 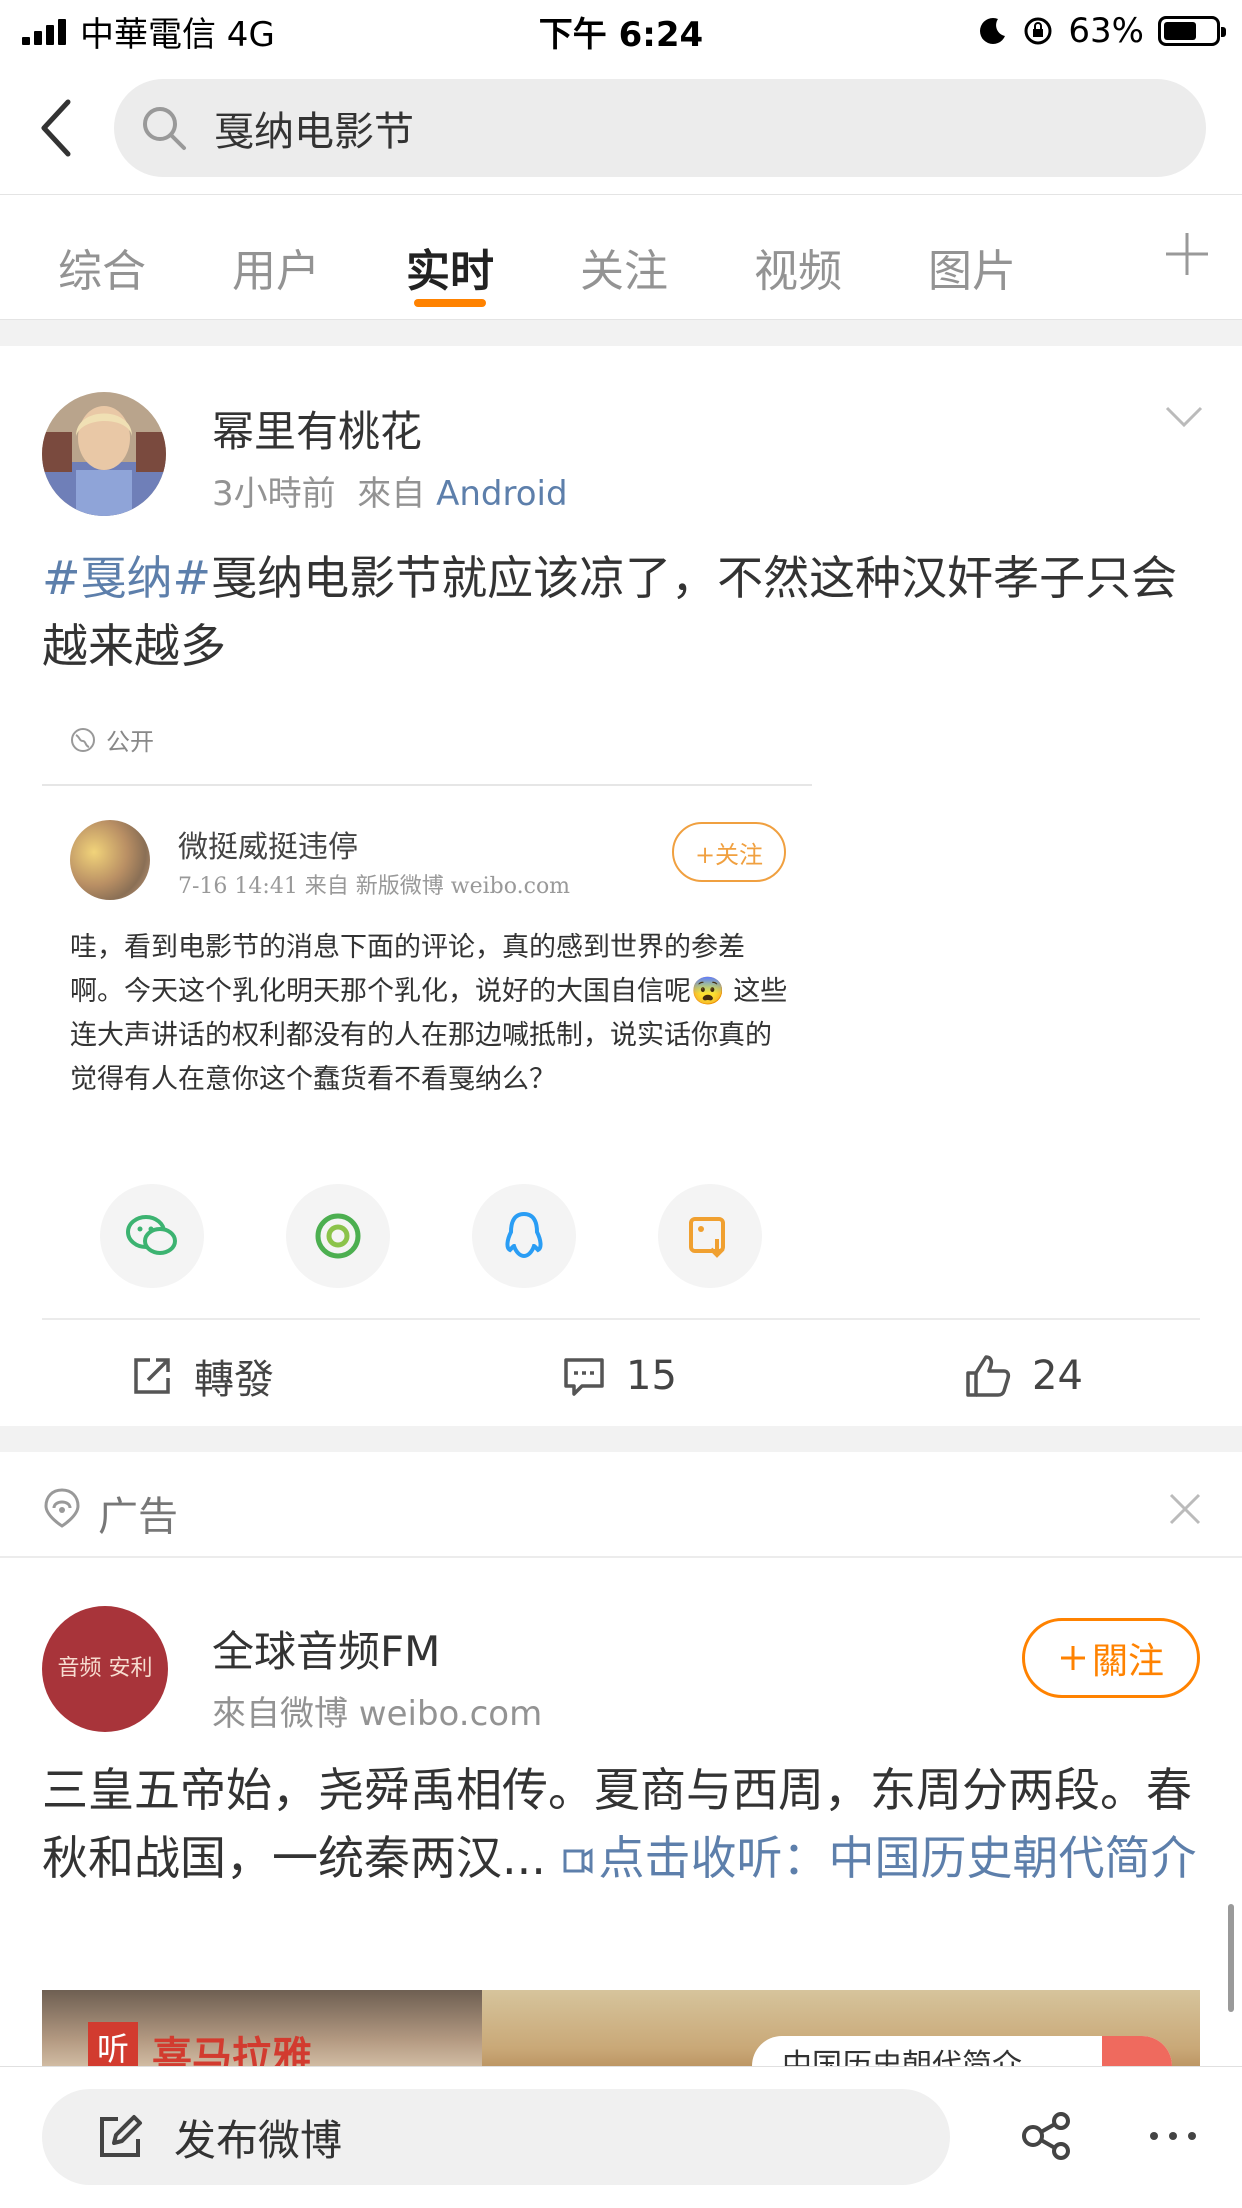 I want to click on search-header: 戛纳电影节, so click(x=621, y=128).